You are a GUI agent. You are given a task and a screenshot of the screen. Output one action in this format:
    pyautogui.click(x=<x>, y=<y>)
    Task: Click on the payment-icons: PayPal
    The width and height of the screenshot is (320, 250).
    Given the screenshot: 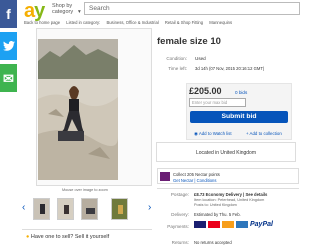 What is the action you would take?
    pyautogui.click(x=233, y=224)
    